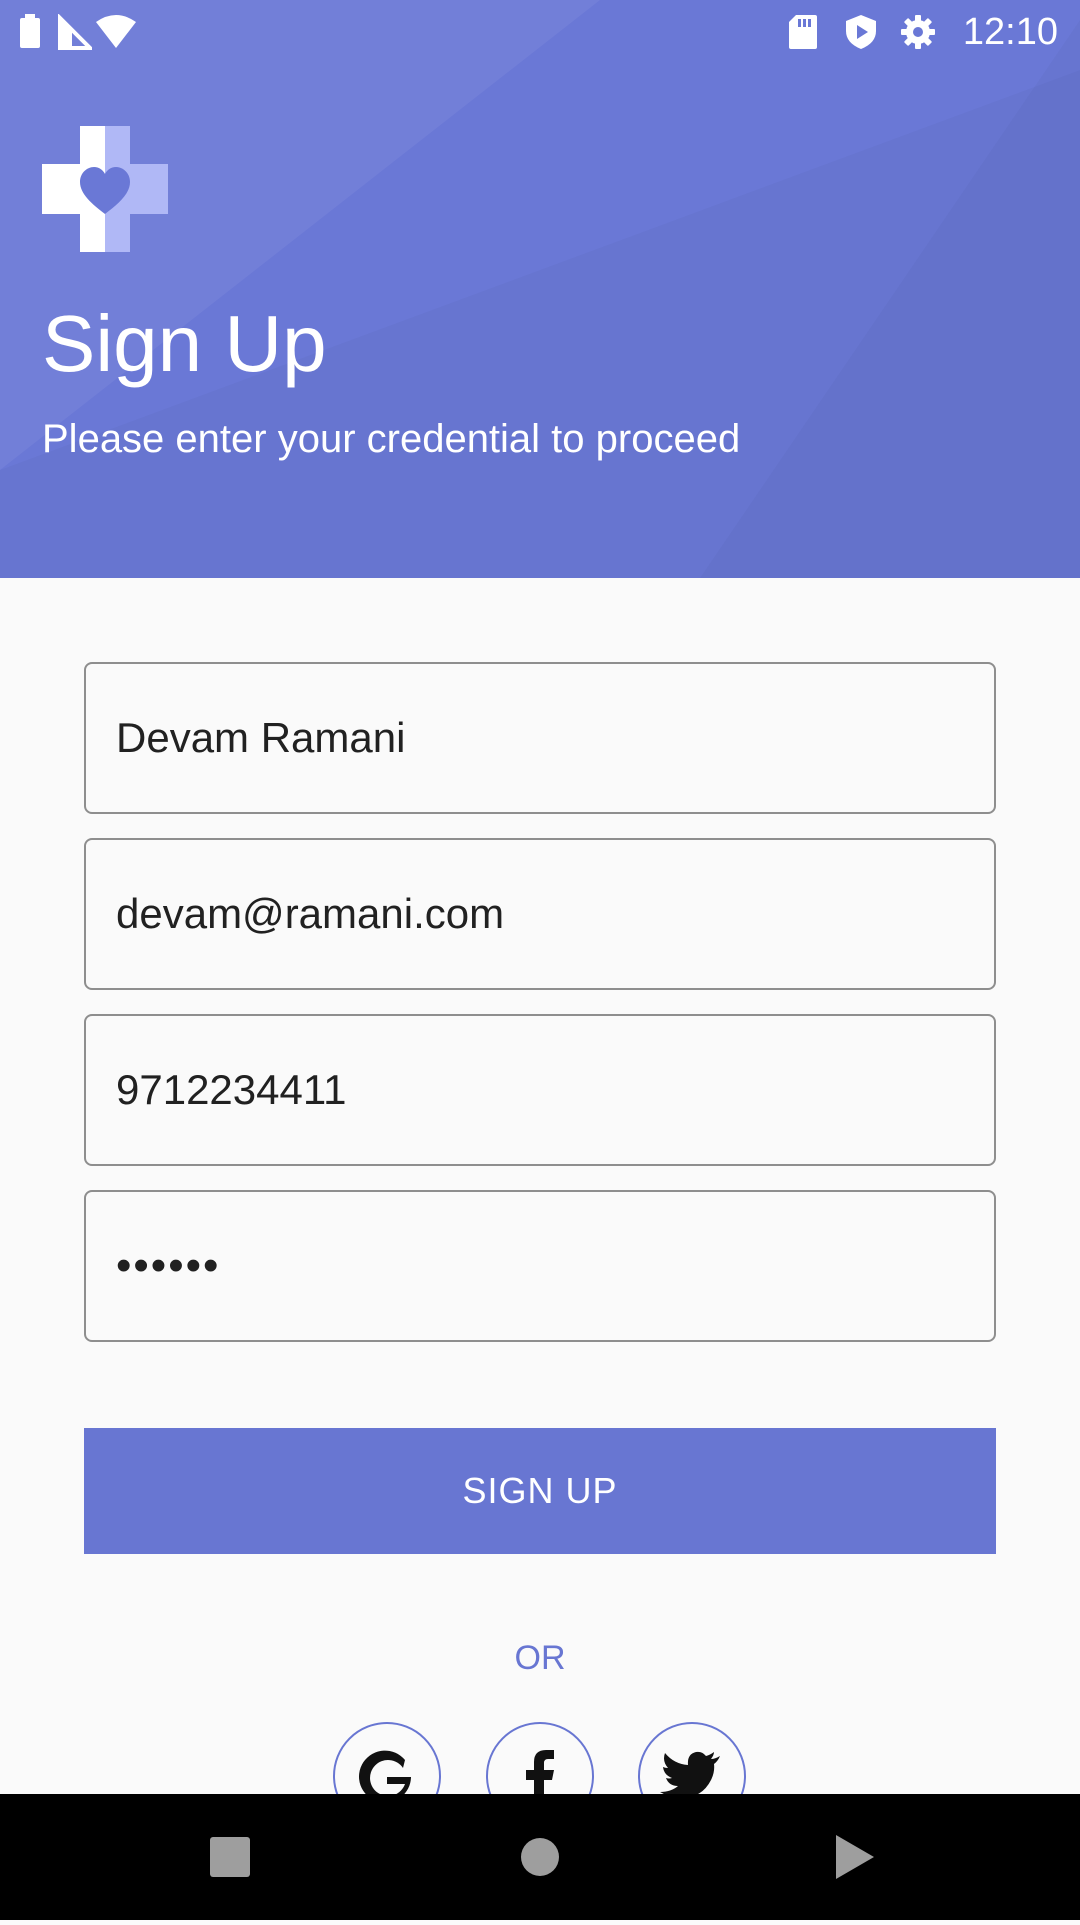 Image resolution: width=1080 pixels, height=1925 pixels. I want to click on back-button, so click(854, 1857).